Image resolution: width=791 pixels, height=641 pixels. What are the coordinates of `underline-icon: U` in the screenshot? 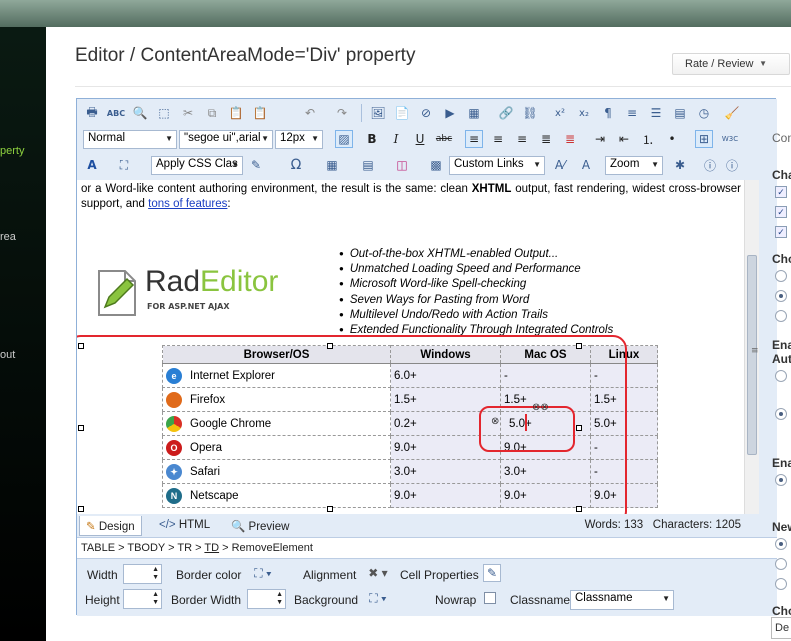 It's located at (420, 139).